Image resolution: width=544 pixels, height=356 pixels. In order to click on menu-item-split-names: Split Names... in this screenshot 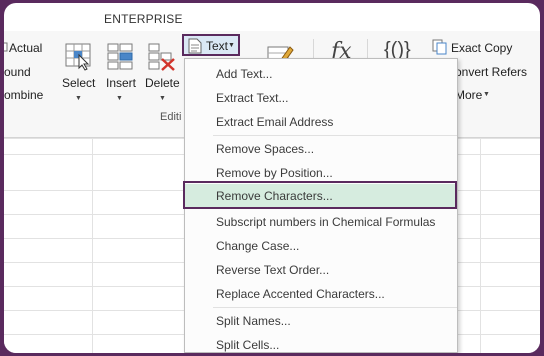, I will do `click(321, 321)`.